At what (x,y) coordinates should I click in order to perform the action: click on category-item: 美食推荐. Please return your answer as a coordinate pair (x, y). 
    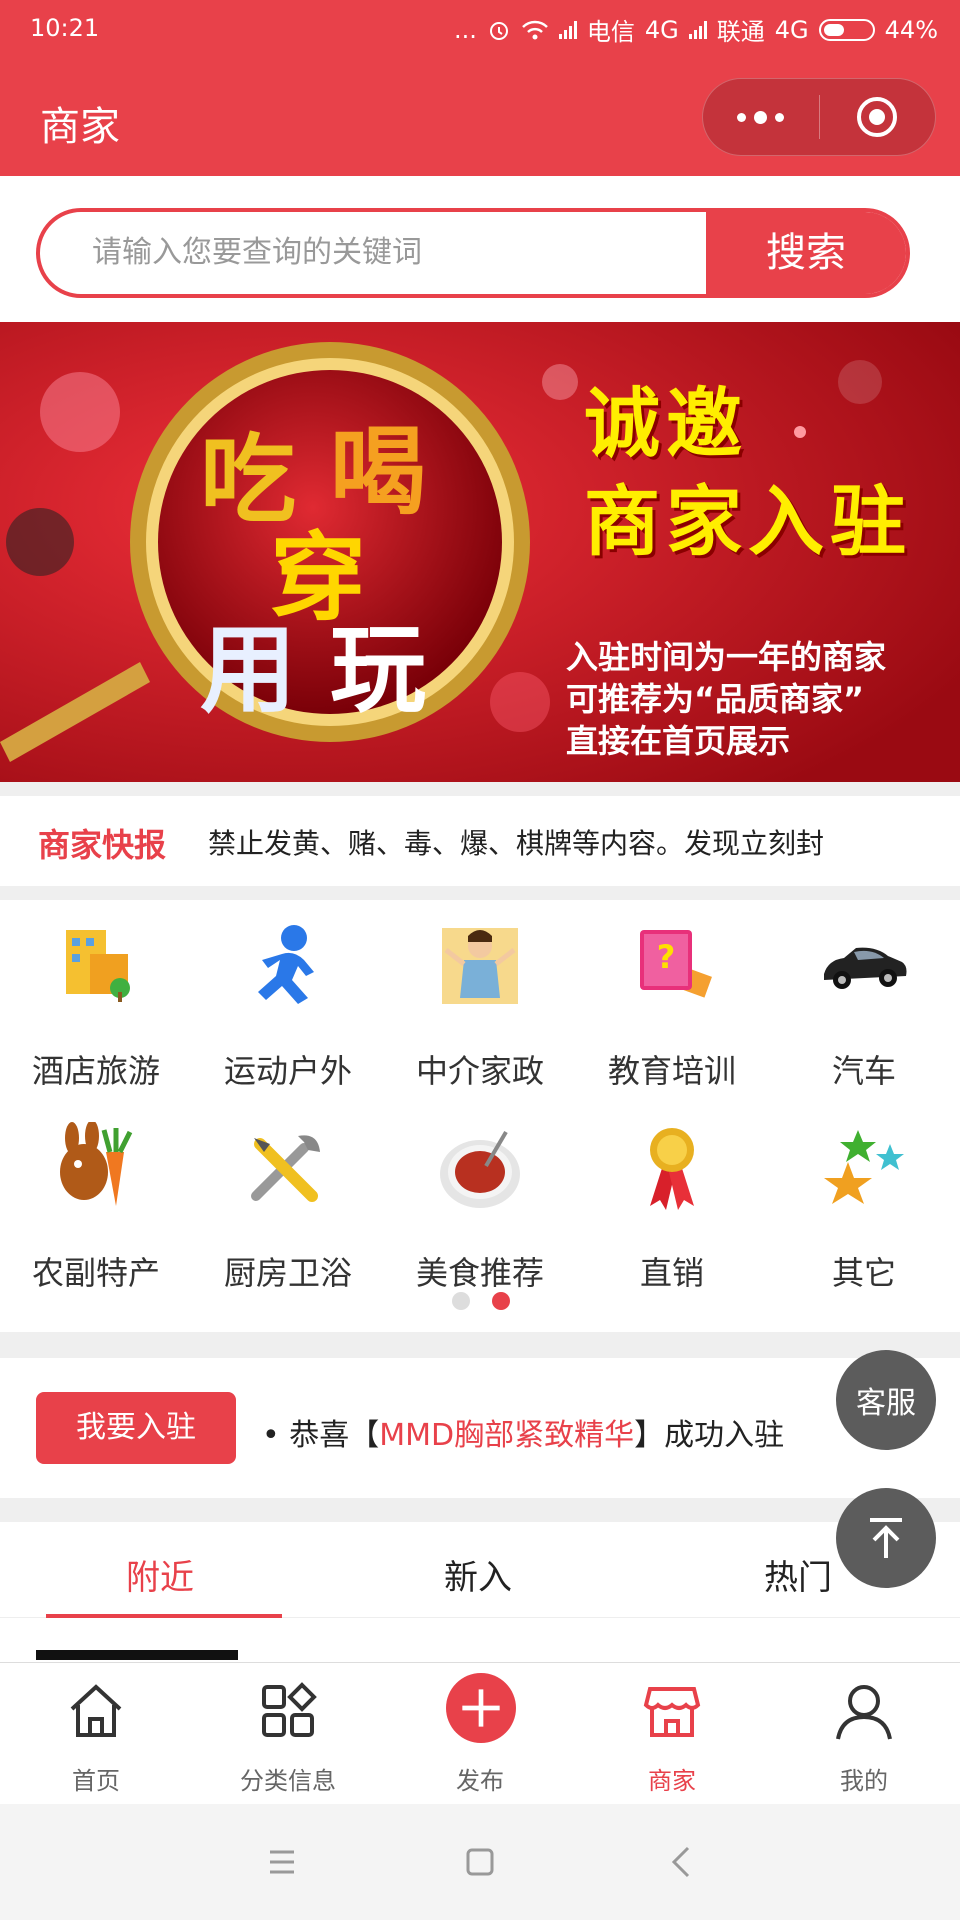
    Looking at the image, I should click on (480, 1202).